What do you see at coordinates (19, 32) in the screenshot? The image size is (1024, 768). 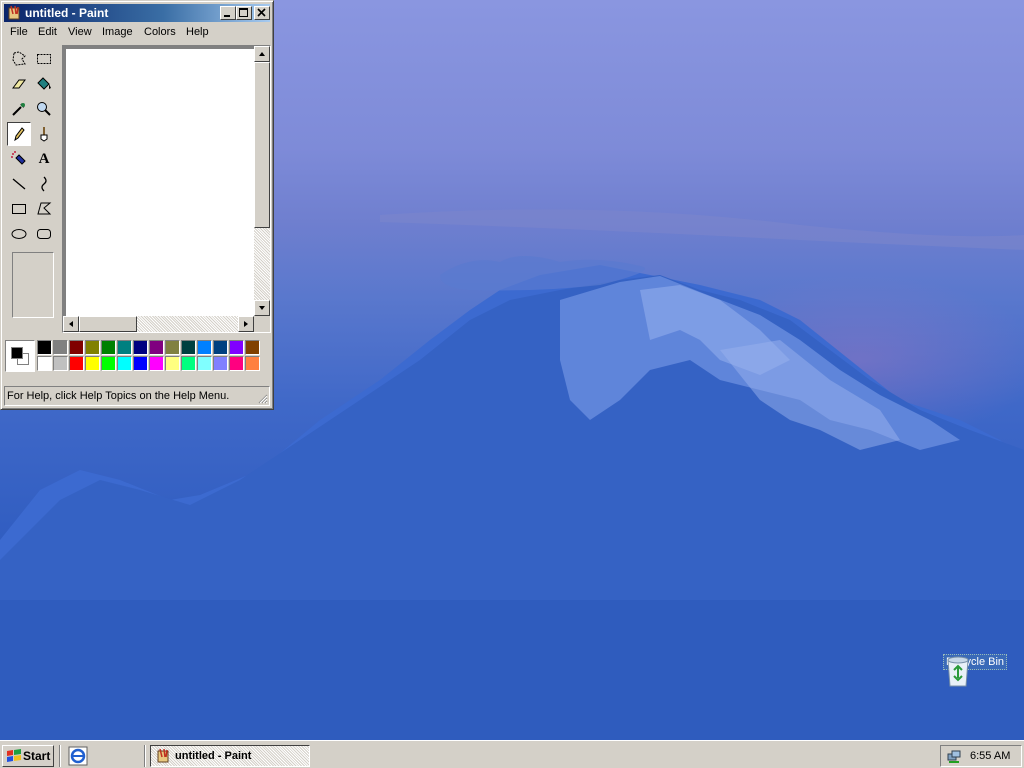 I see `menu-file: File` at bounding box center [19, 32].